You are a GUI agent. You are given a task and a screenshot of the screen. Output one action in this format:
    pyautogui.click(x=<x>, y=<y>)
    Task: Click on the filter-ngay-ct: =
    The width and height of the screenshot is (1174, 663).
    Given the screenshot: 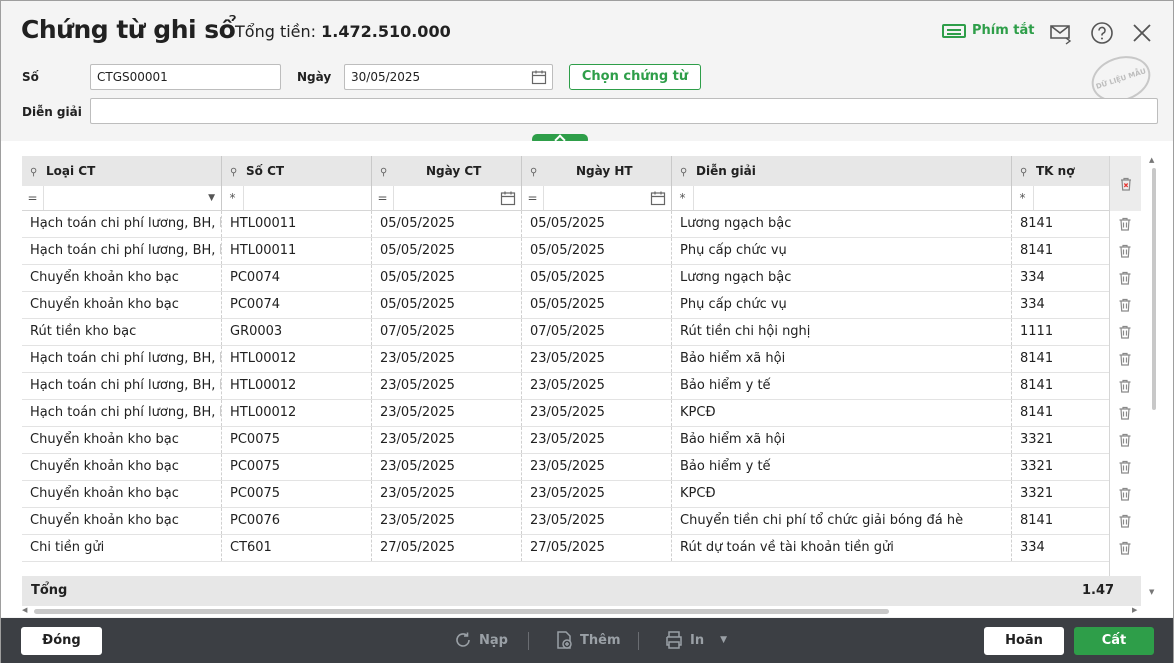 What is the action you would take?
    pyautogui.click(x=447, y=198)
    